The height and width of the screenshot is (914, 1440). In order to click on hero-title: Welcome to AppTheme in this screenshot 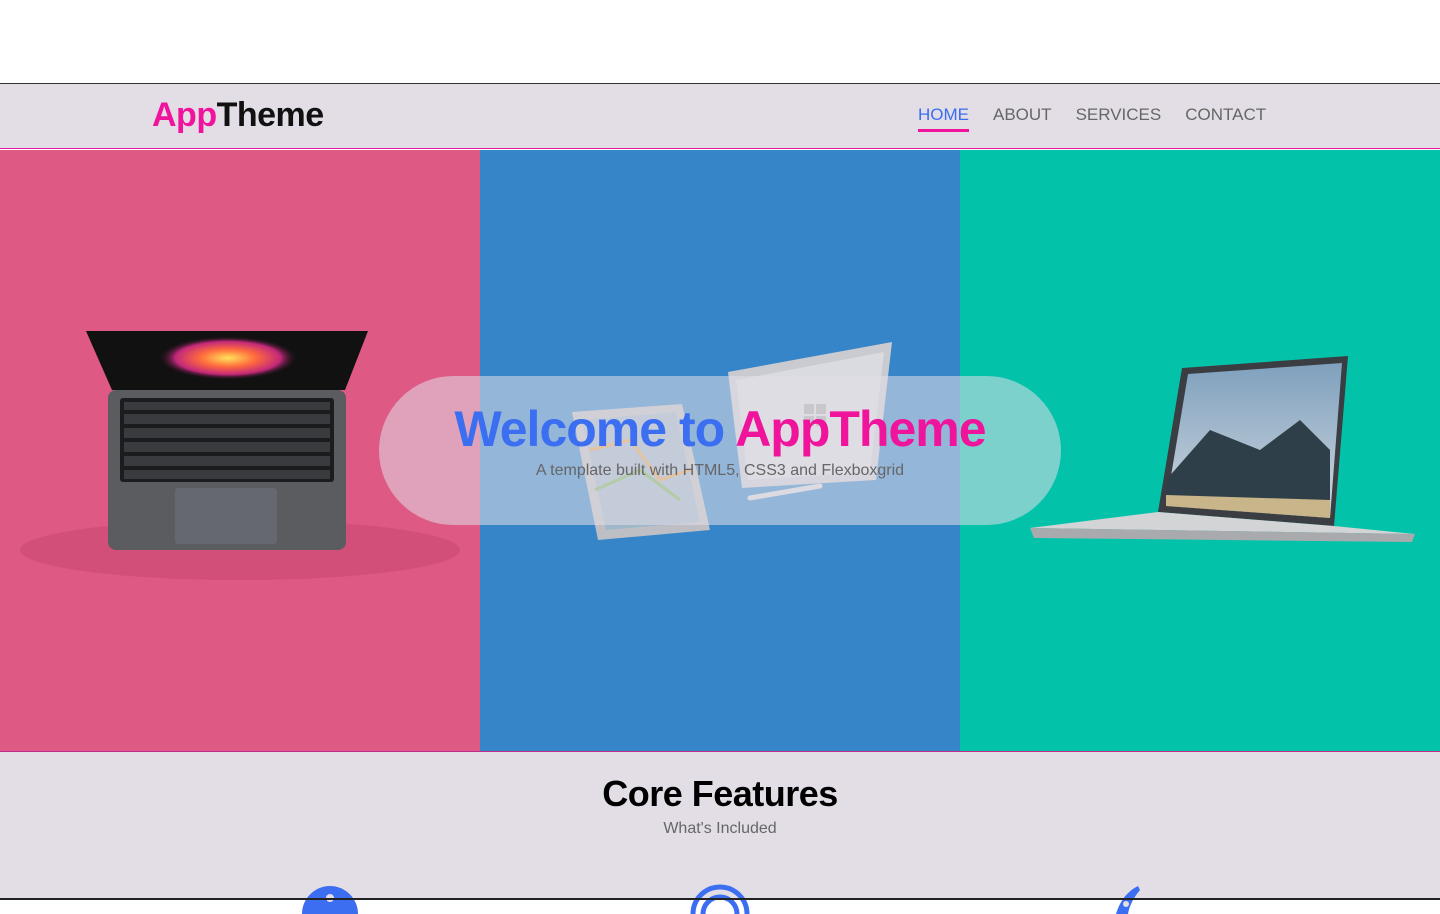, I will do `click(720, 429)`.